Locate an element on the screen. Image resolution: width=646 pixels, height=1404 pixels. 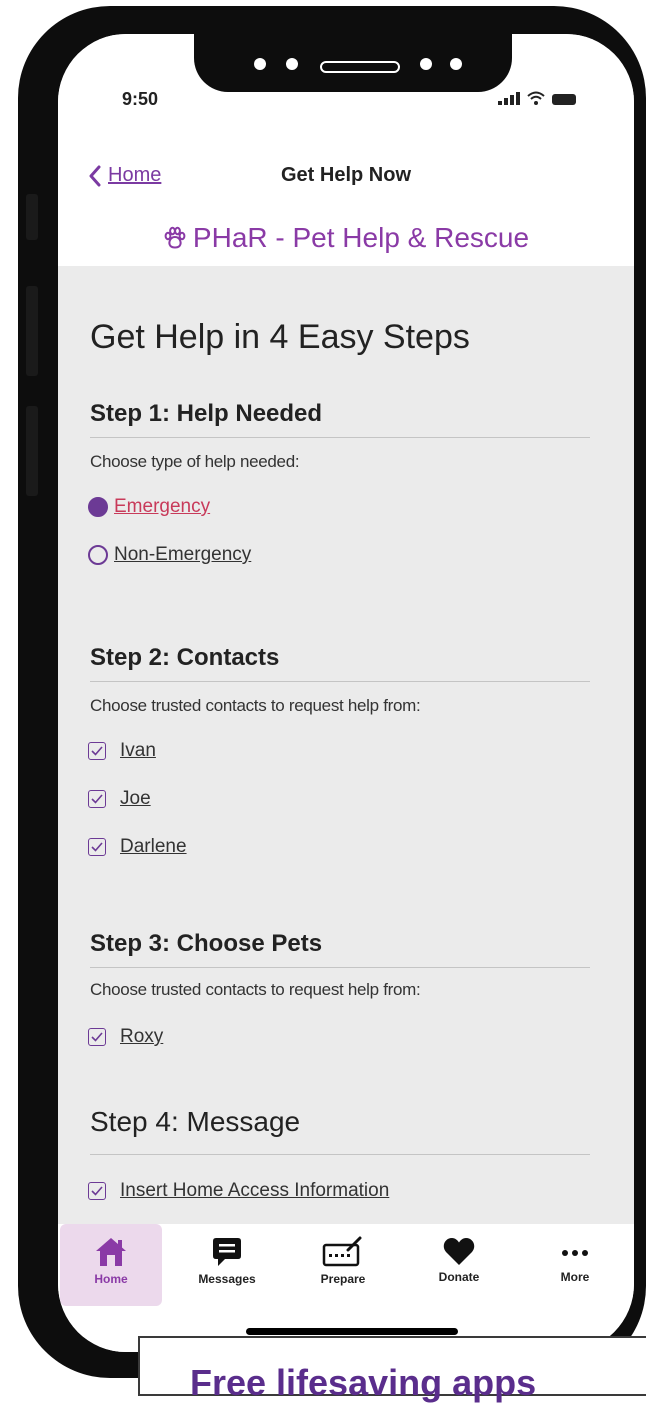
signal-icon is located at coordinates (509, 98).